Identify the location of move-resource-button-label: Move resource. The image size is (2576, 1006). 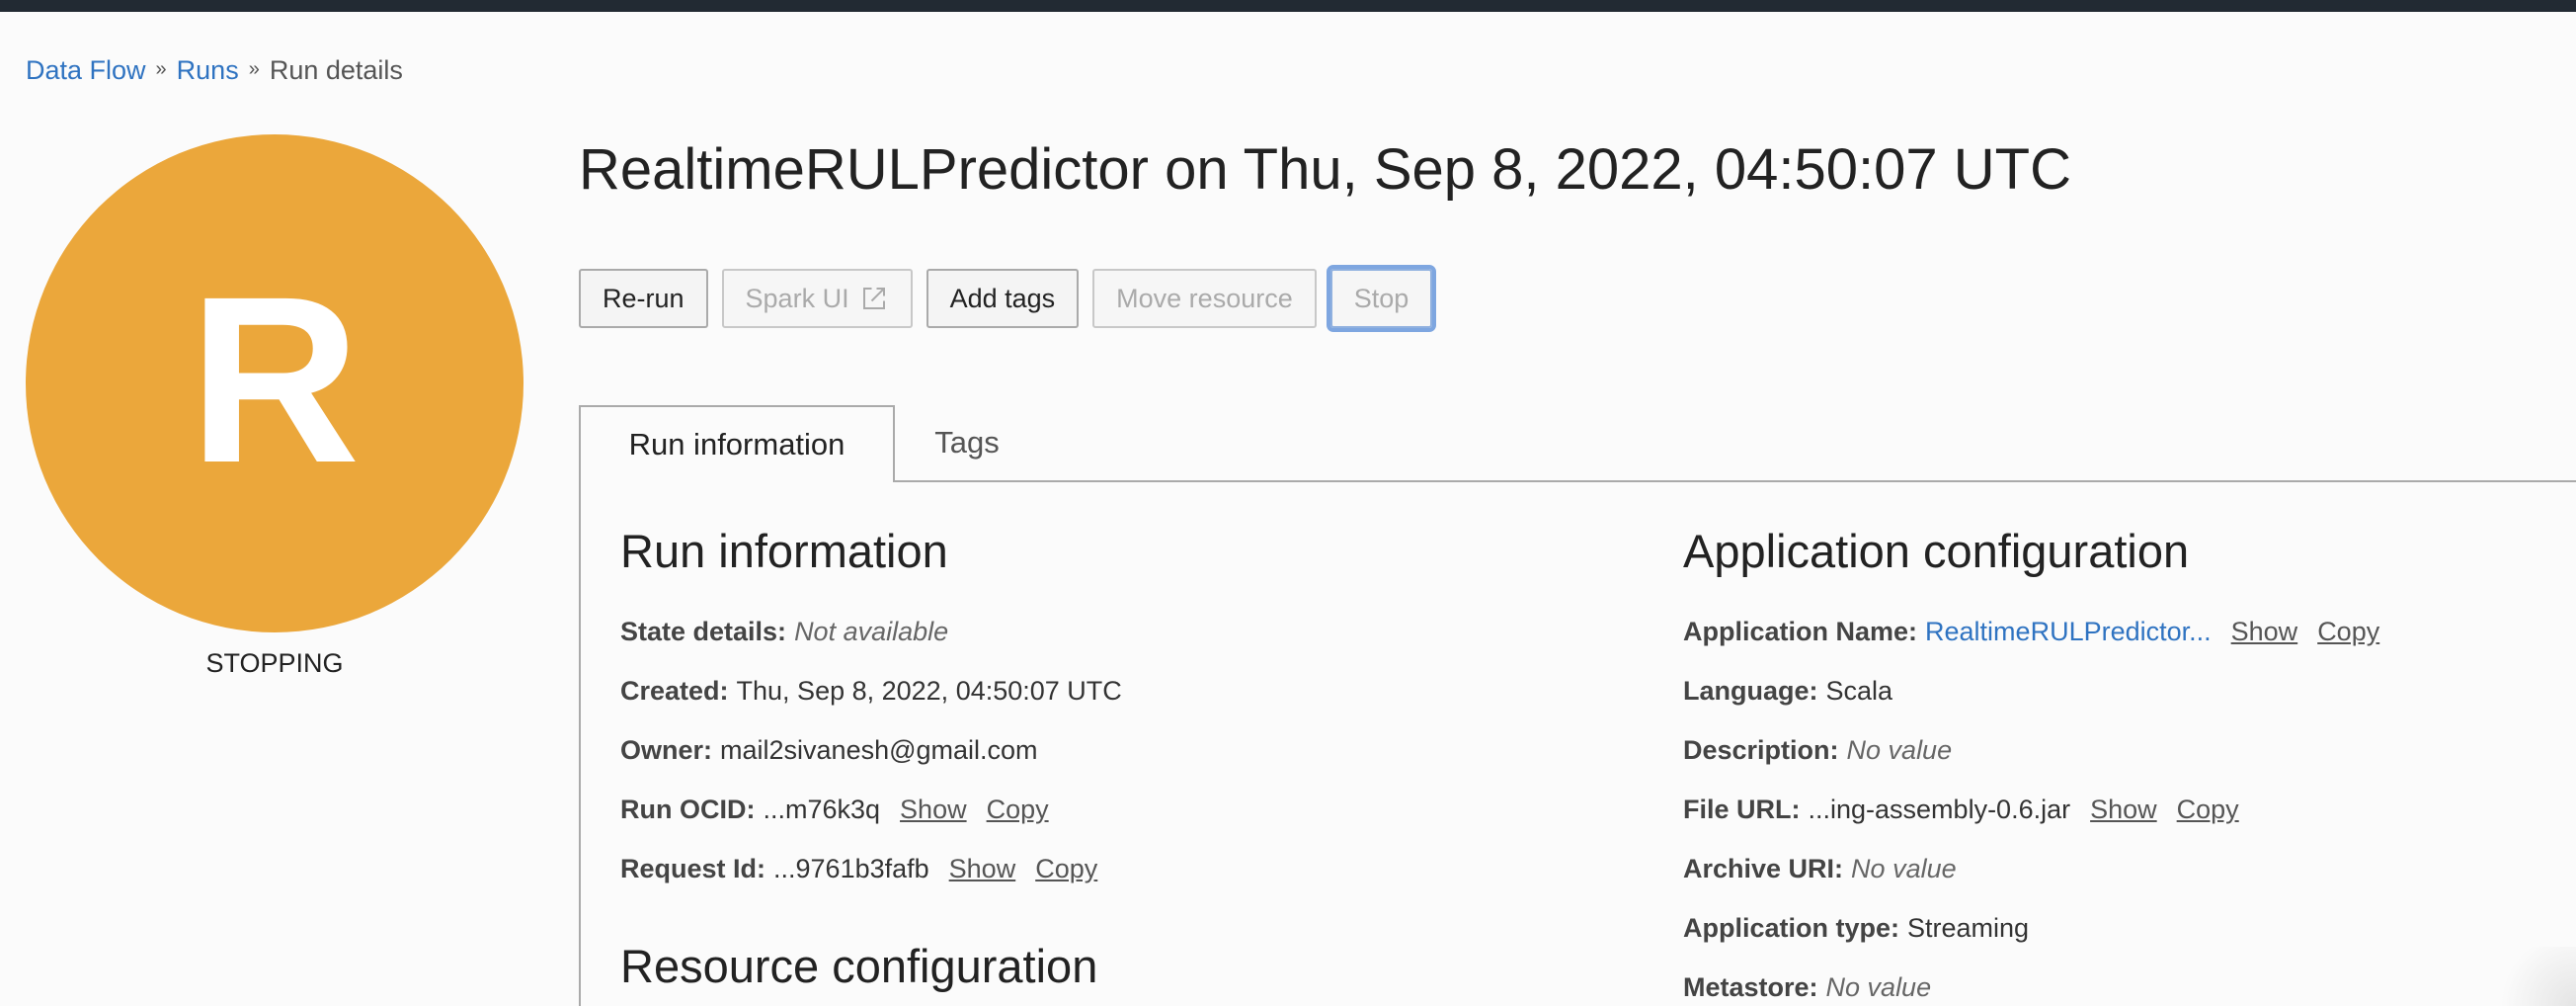
(1204, 298).